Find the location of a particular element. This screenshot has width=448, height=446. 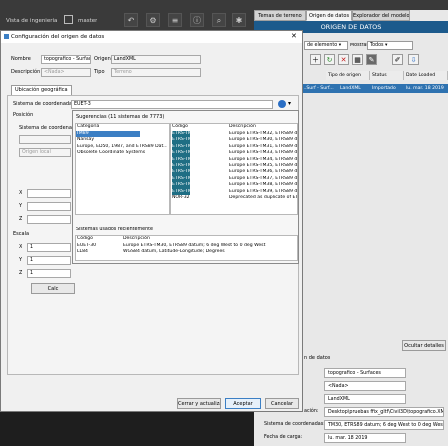

recent-description: WGS84 datum, Latitude-Longitude; Degrees is located at coordinates (209, 252).